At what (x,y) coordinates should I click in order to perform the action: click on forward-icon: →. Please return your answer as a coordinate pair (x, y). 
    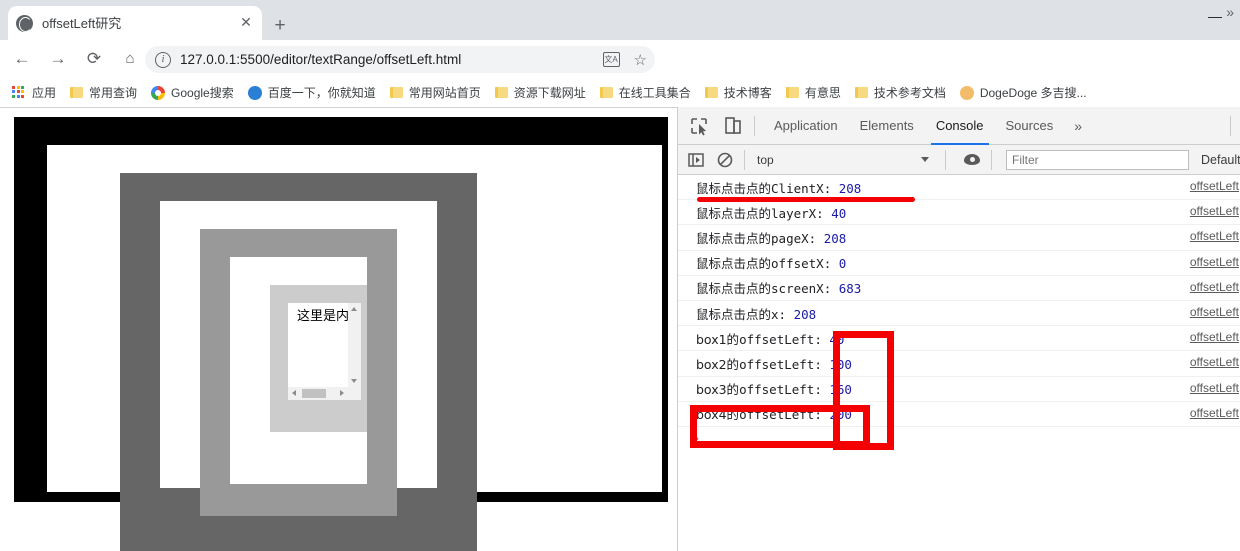
    Looking at the image, I should click on (58, 59).